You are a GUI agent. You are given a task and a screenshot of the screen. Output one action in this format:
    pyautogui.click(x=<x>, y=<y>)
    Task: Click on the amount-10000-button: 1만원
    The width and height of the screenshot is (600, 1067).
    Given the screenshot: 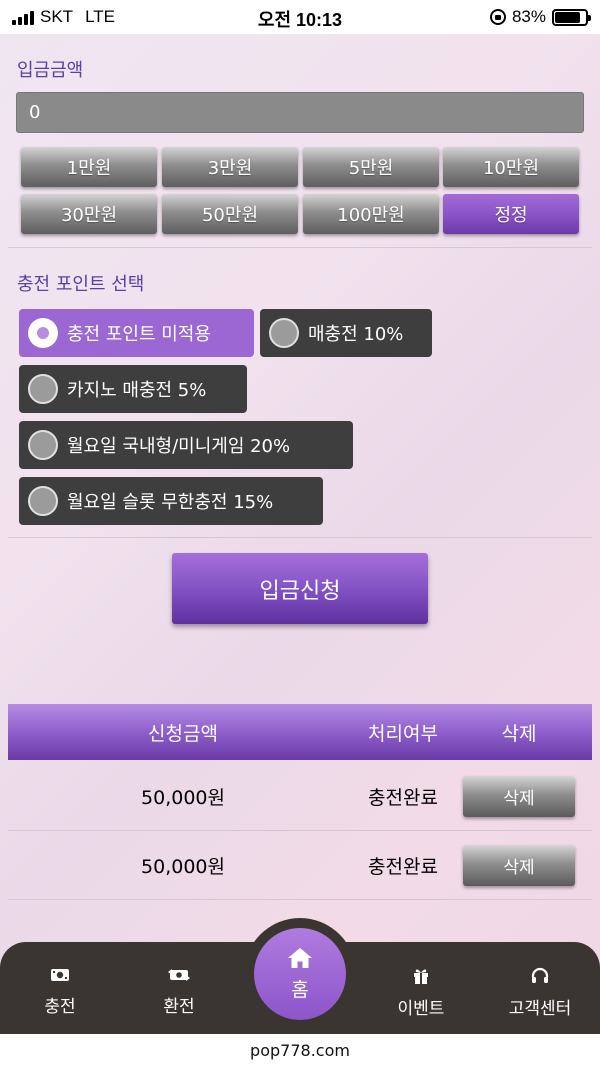 What is the action you would take?
    pyautogui.click(x=89, y=167)
    